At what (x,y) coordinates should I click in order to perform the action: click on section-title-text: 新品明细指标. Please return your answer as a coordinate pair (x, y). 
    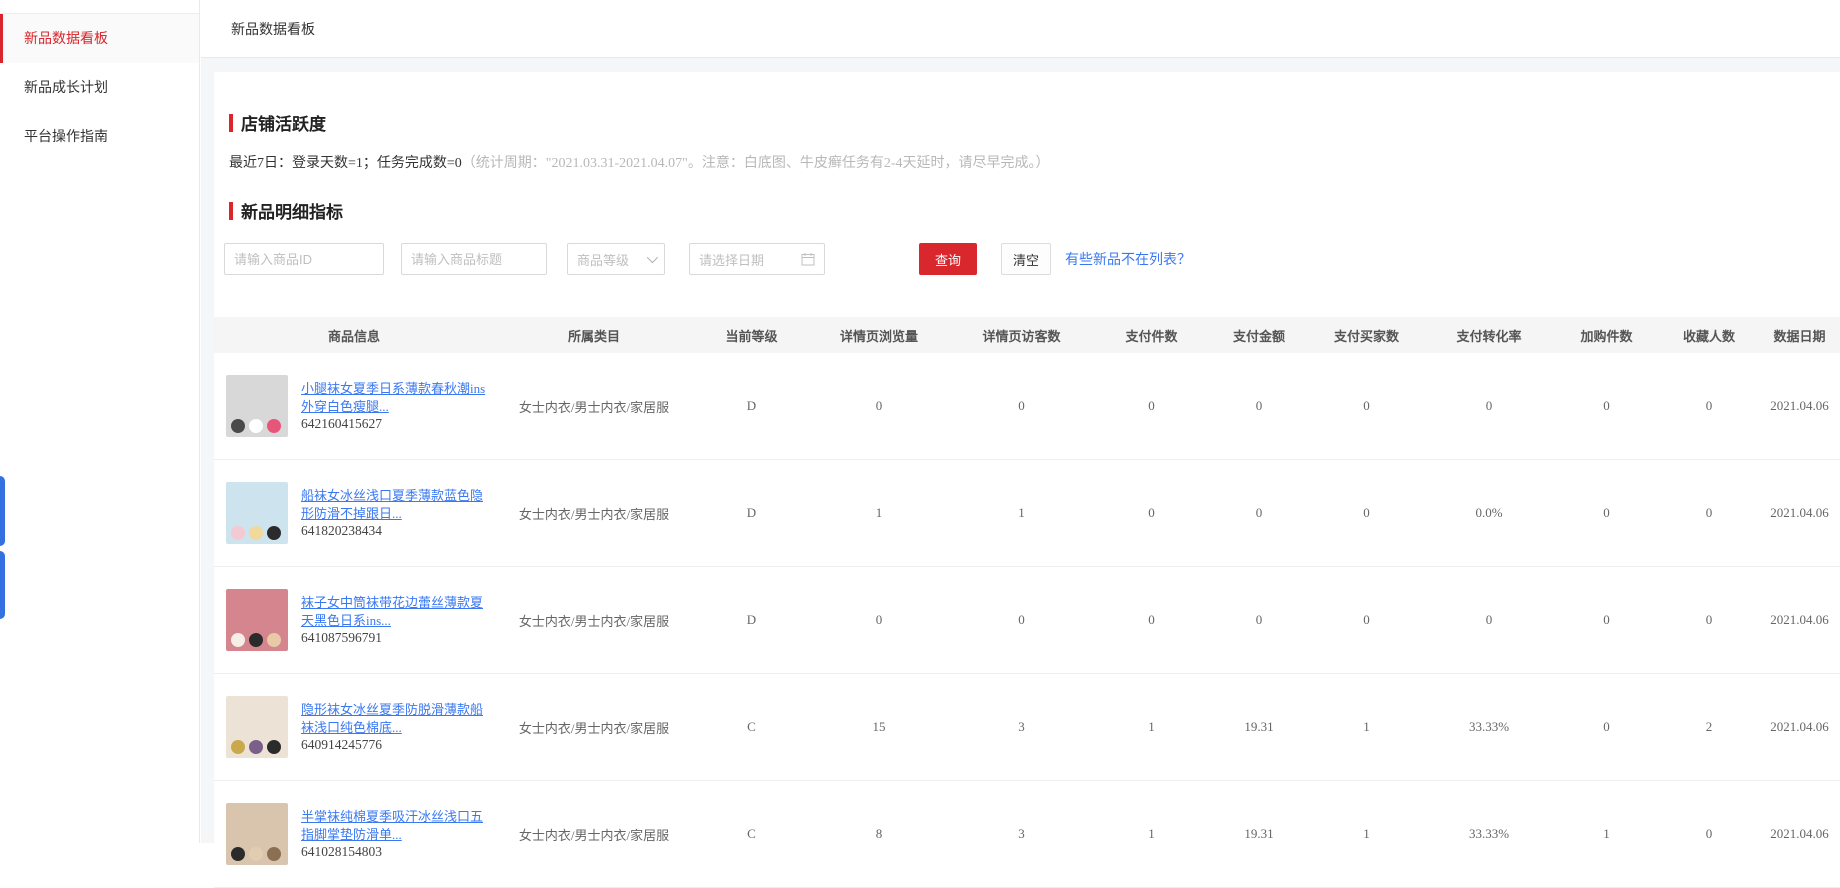
    Looking at the image, I should click on (292, 210).